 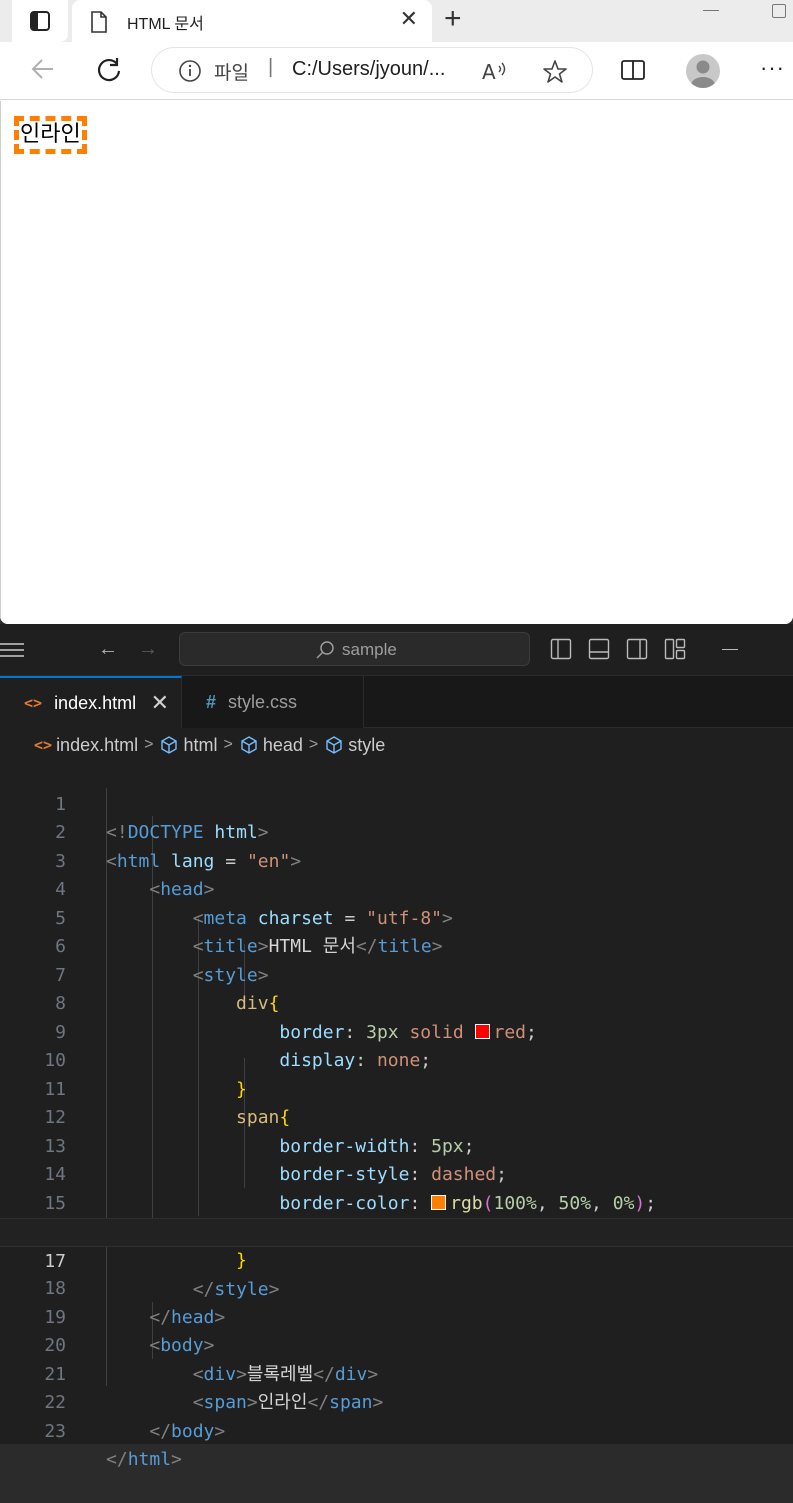 I want to click on breadcrumb-style: style, so click(x=354, y=745).